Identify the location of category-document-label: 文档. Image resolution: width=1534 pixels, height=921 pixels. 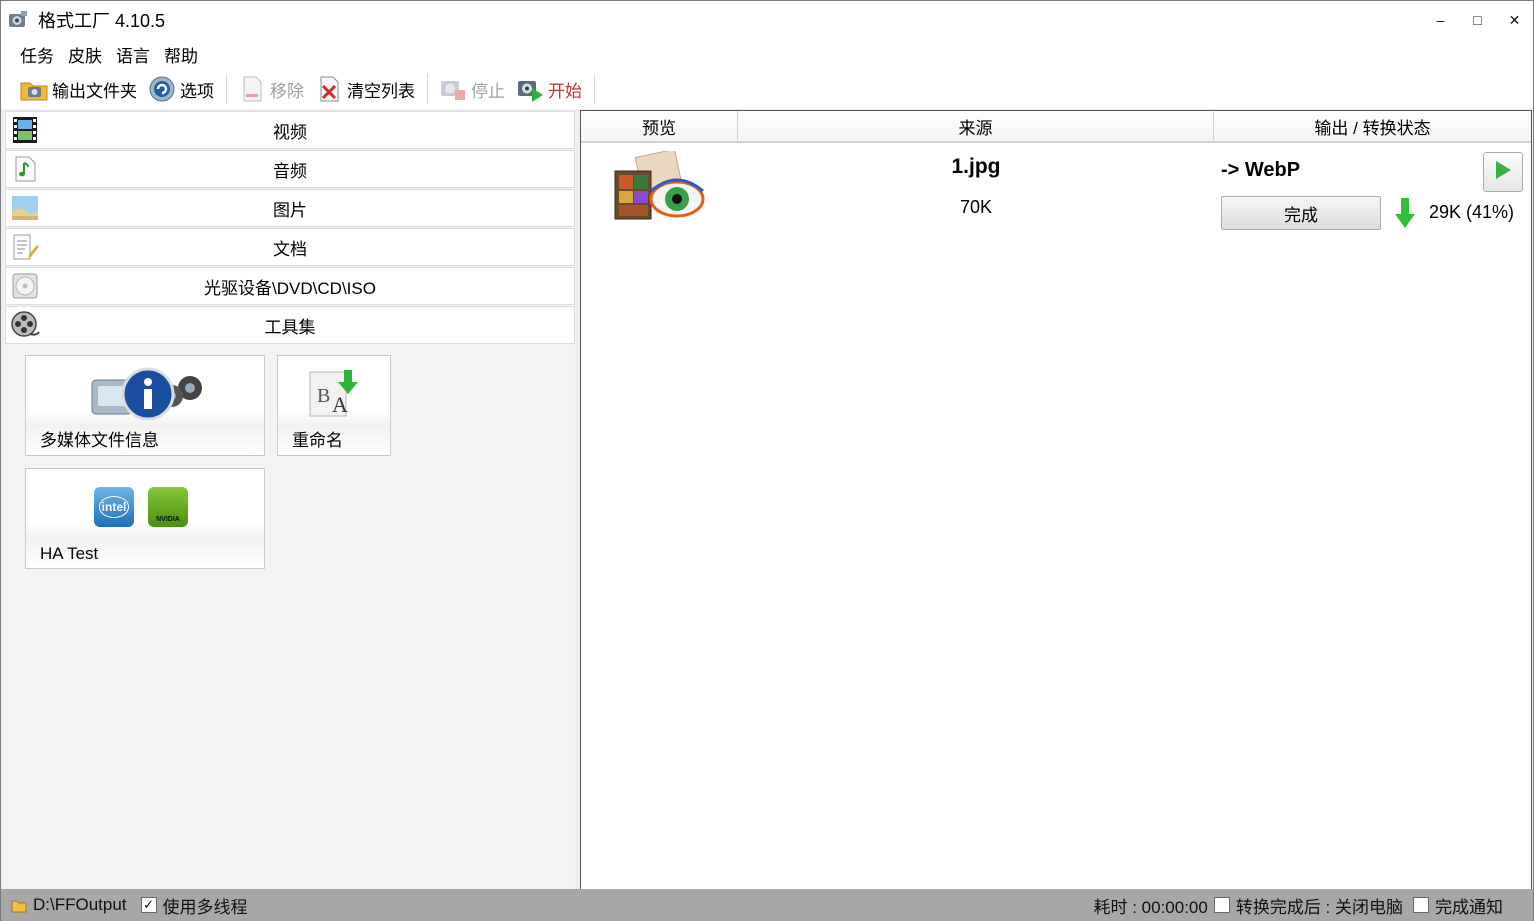
(290, 249).